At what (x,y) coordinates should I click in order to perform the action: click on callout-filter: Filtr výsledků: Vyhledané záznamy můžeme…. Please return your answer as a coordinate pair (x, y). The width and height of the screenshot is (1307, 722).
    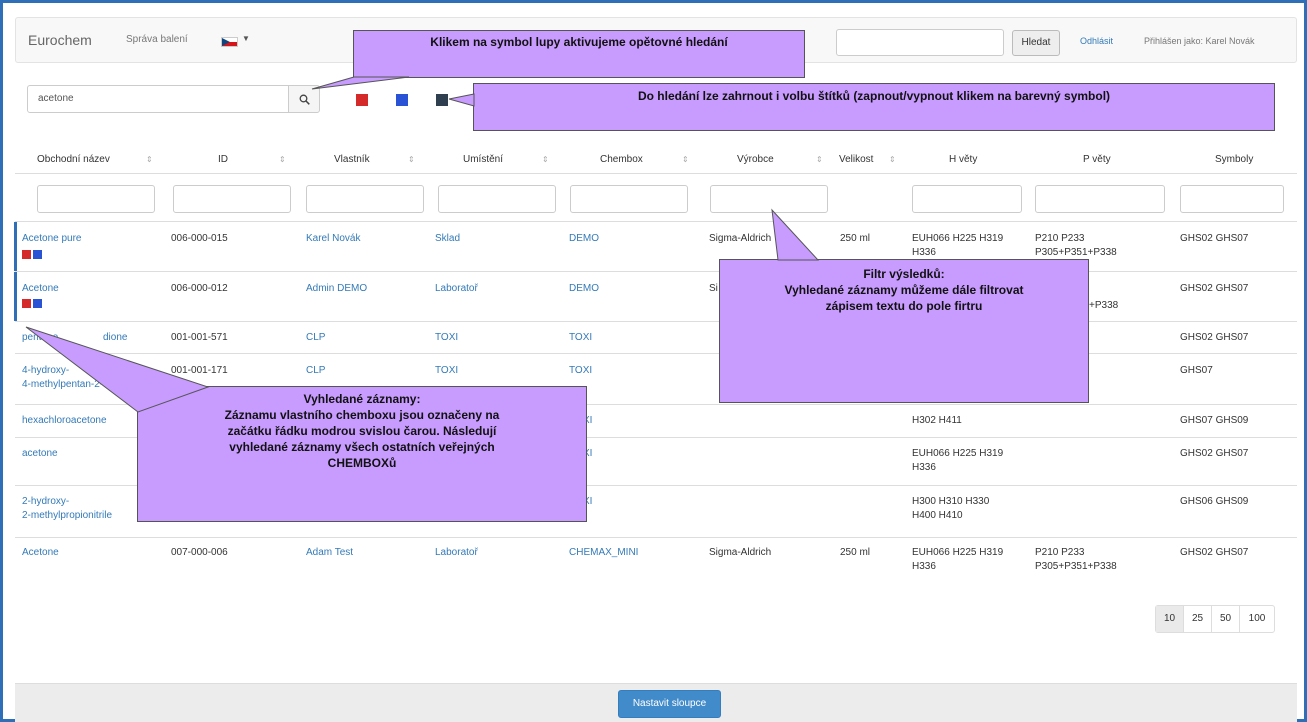
    Looking at the image, I should click on (904, 305).